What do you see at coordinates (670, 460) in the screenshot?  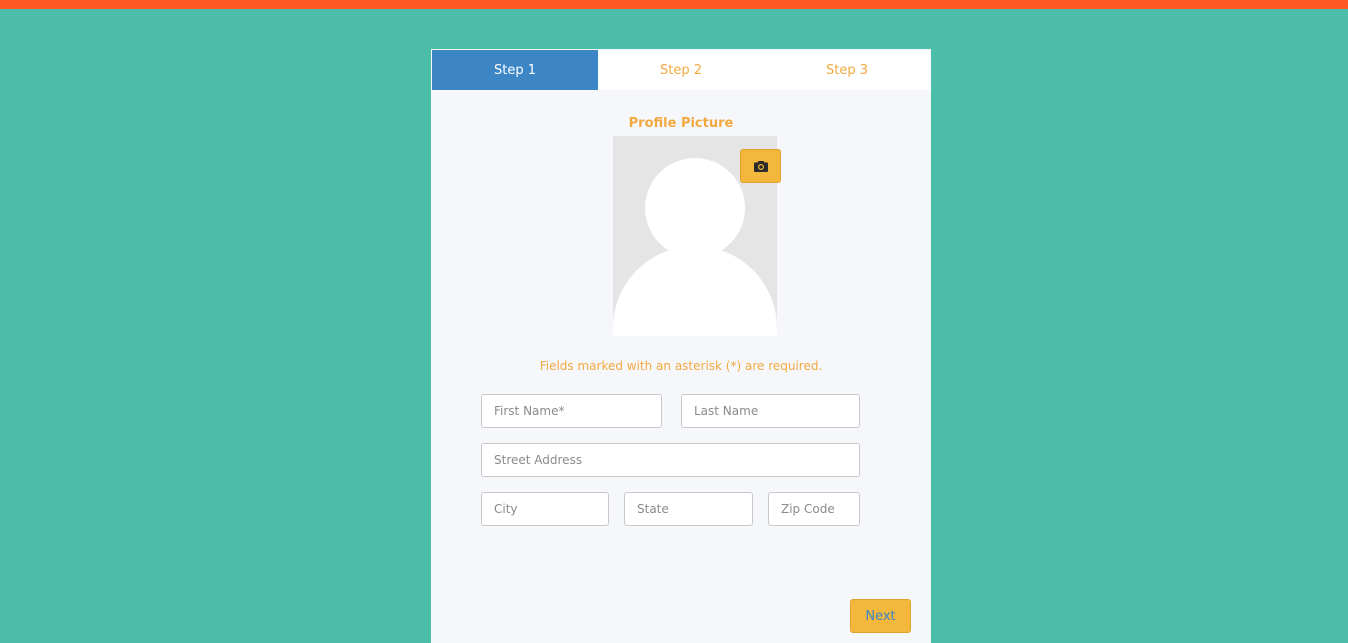 I see `street-address-field` at bounding box center [670, 460].